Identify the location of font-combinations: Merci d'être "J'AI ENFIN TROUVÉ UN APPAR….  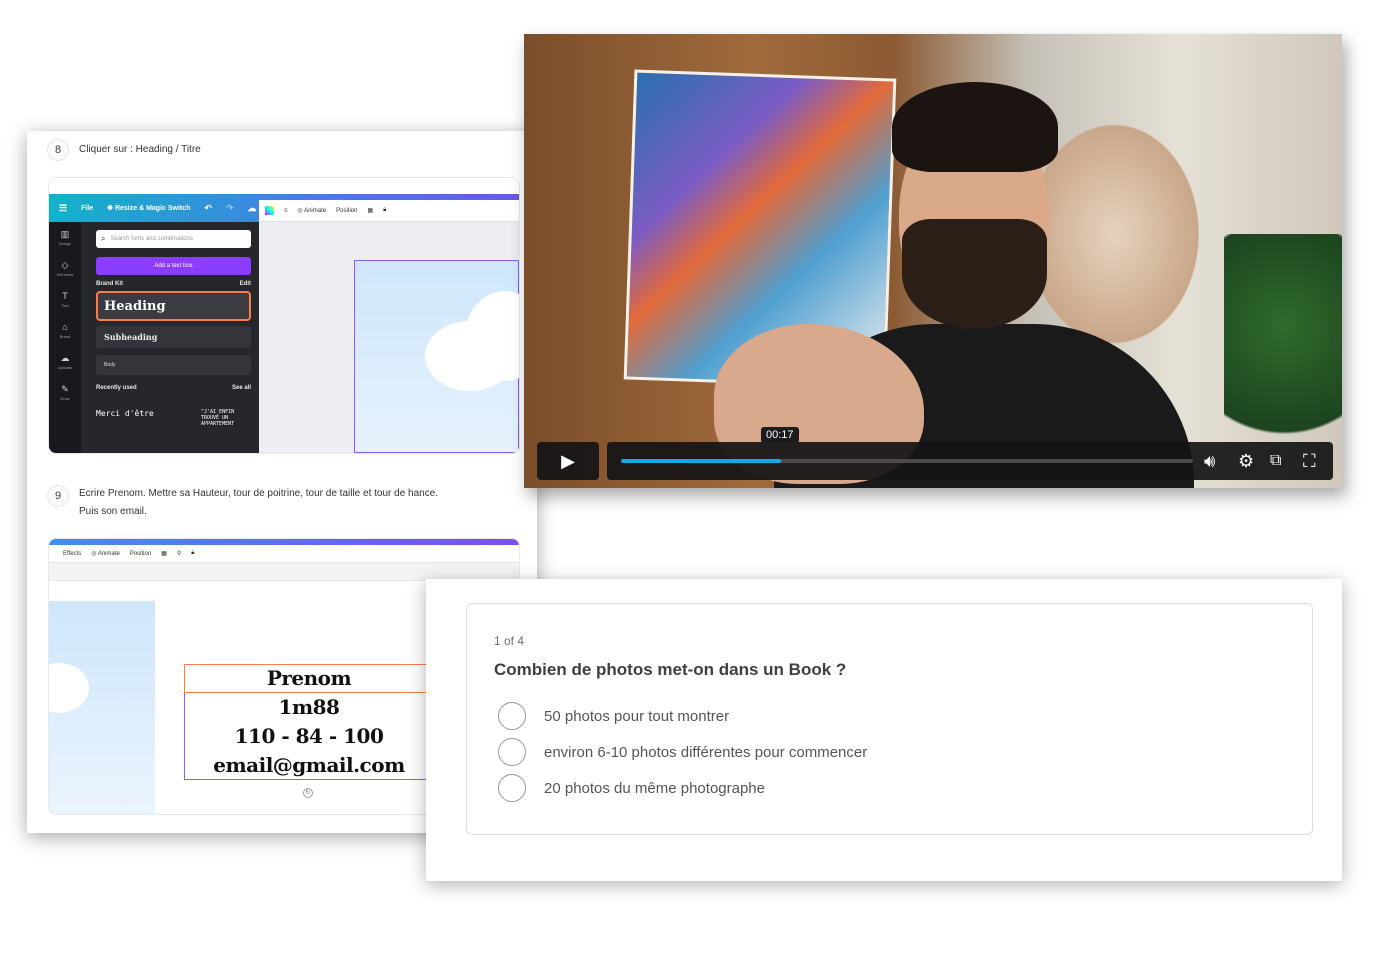
(173, 418).